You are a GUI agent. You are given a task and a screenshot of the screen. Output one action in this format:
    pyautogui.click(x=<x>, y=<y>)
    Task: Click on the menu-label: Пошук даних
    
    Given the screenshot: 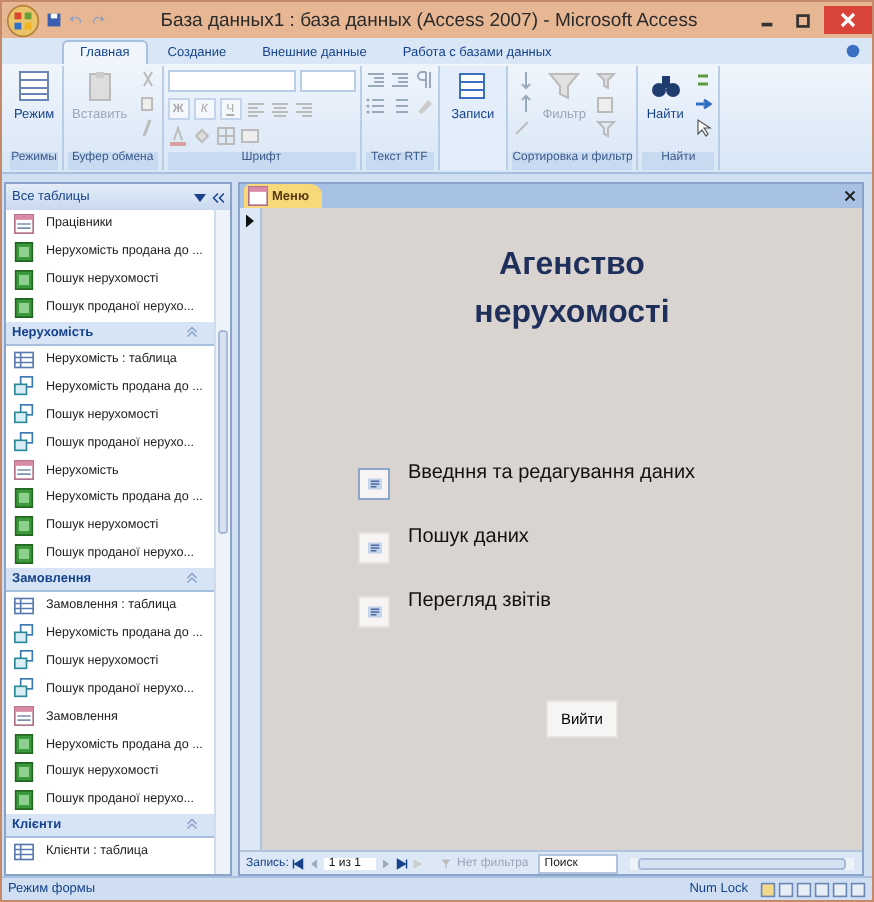 What is the action you would take?
    pyautogui.click(x=468, y=537)
    